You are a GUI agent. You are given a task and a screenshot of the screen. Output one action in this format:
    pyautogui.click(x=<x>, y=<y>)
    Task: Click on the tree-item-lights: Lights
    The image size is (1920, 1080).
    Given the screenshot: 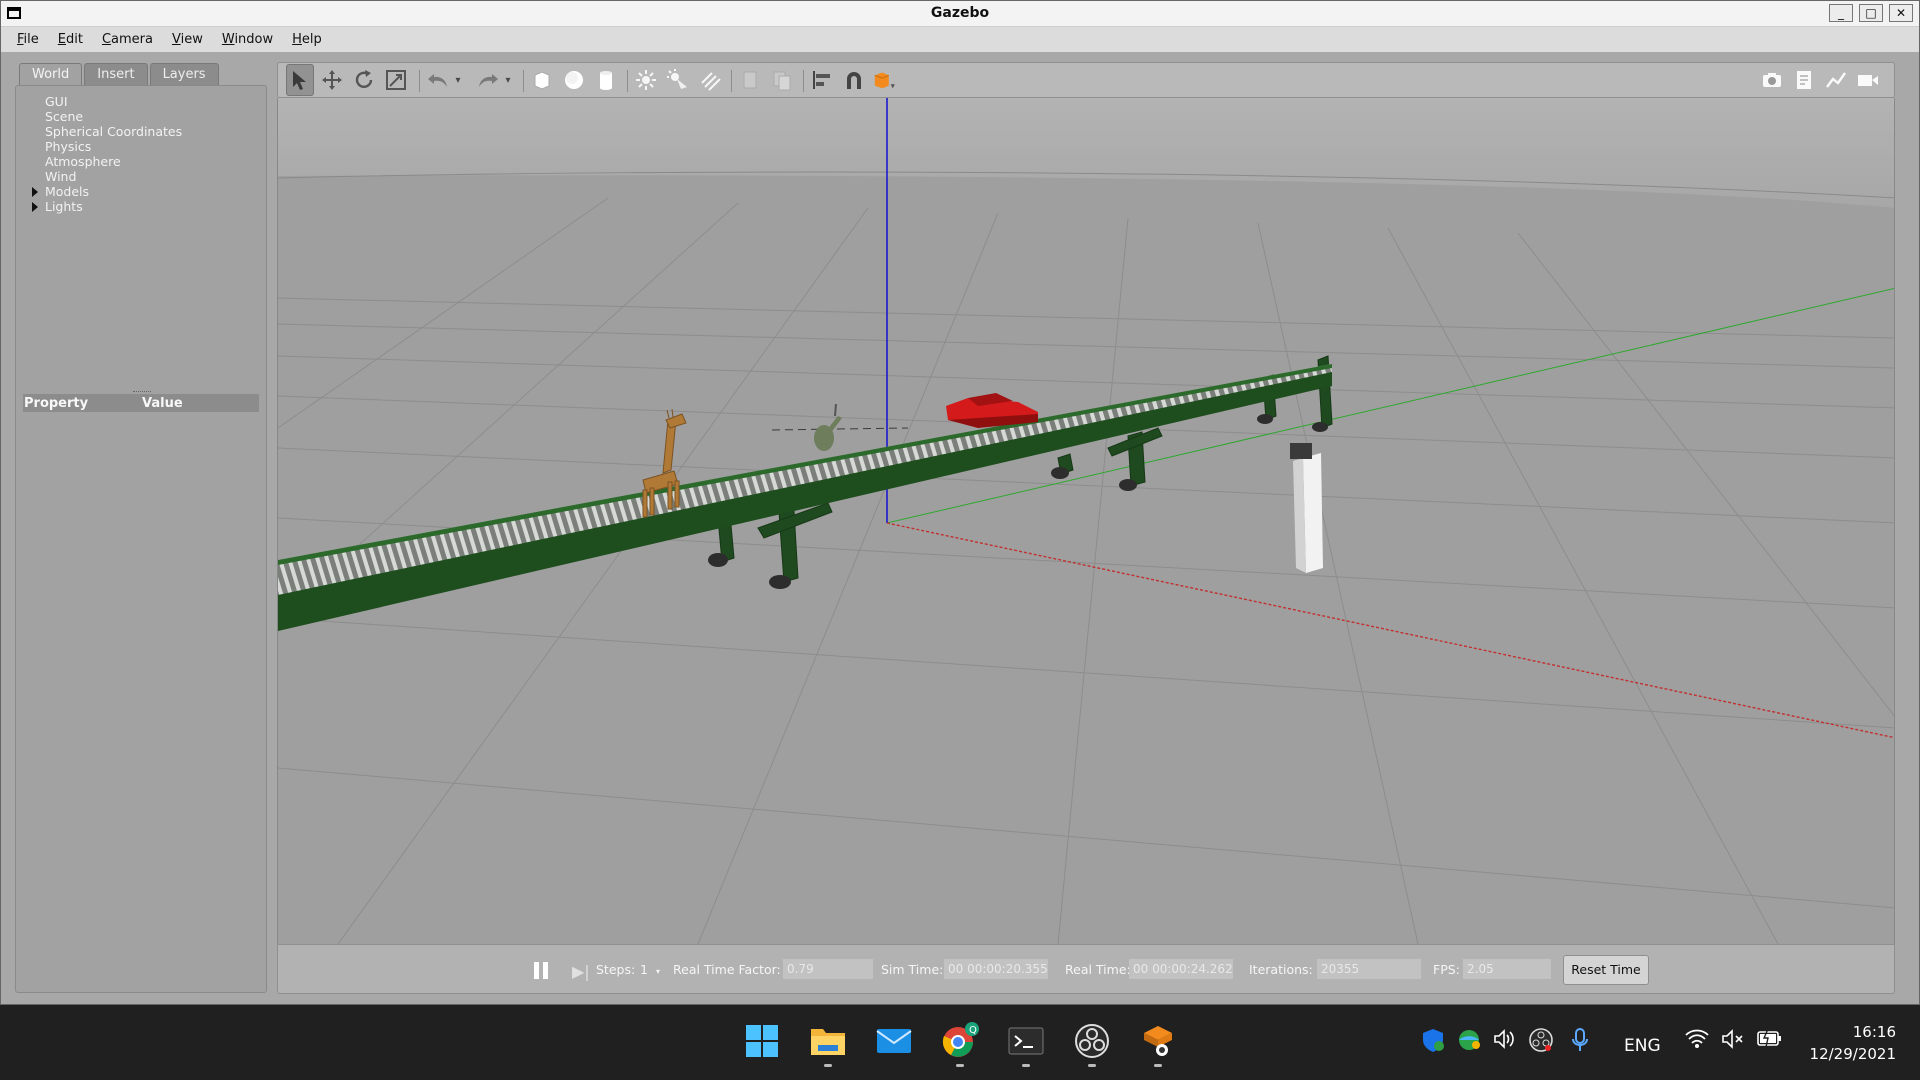 What is the action you would take?
    pyautogui.click(x=104, y=206)
    